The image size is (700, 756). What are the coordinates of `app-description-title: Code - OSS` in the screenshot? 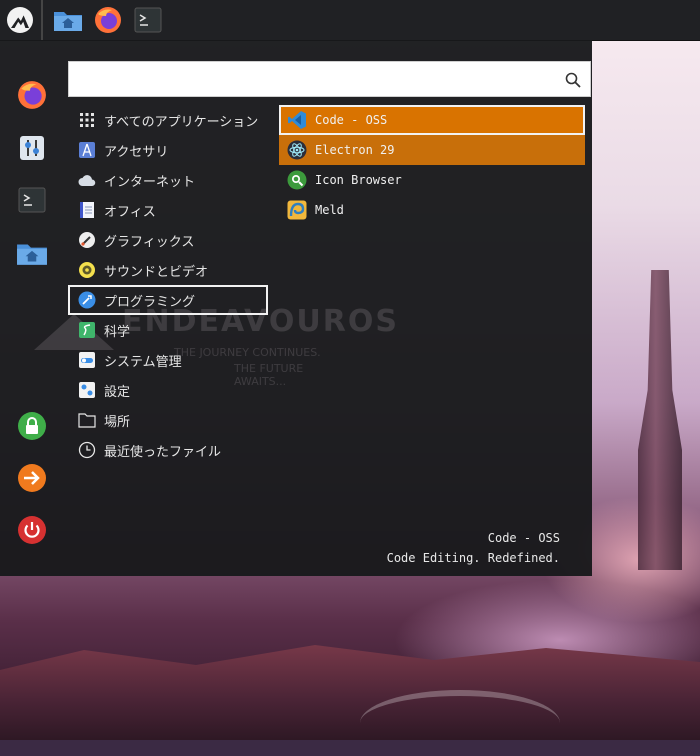 It's located at (523, 538).